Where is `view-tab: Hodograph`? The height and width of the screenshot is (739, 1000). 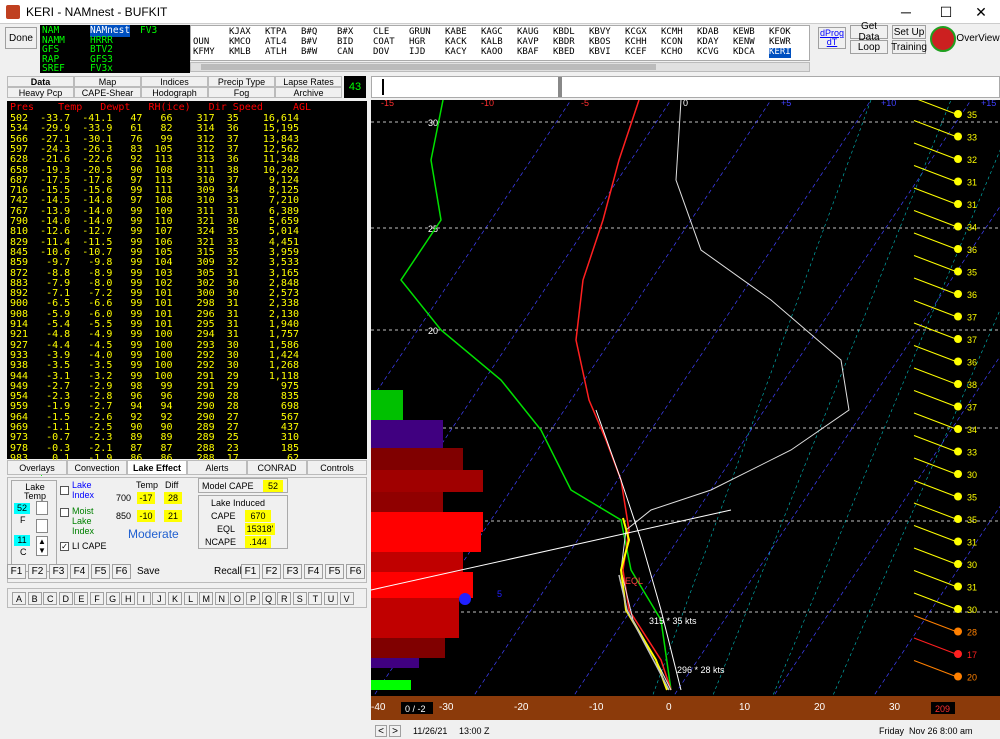 view-tab: Hodograph is located at coordinates (174, 92).